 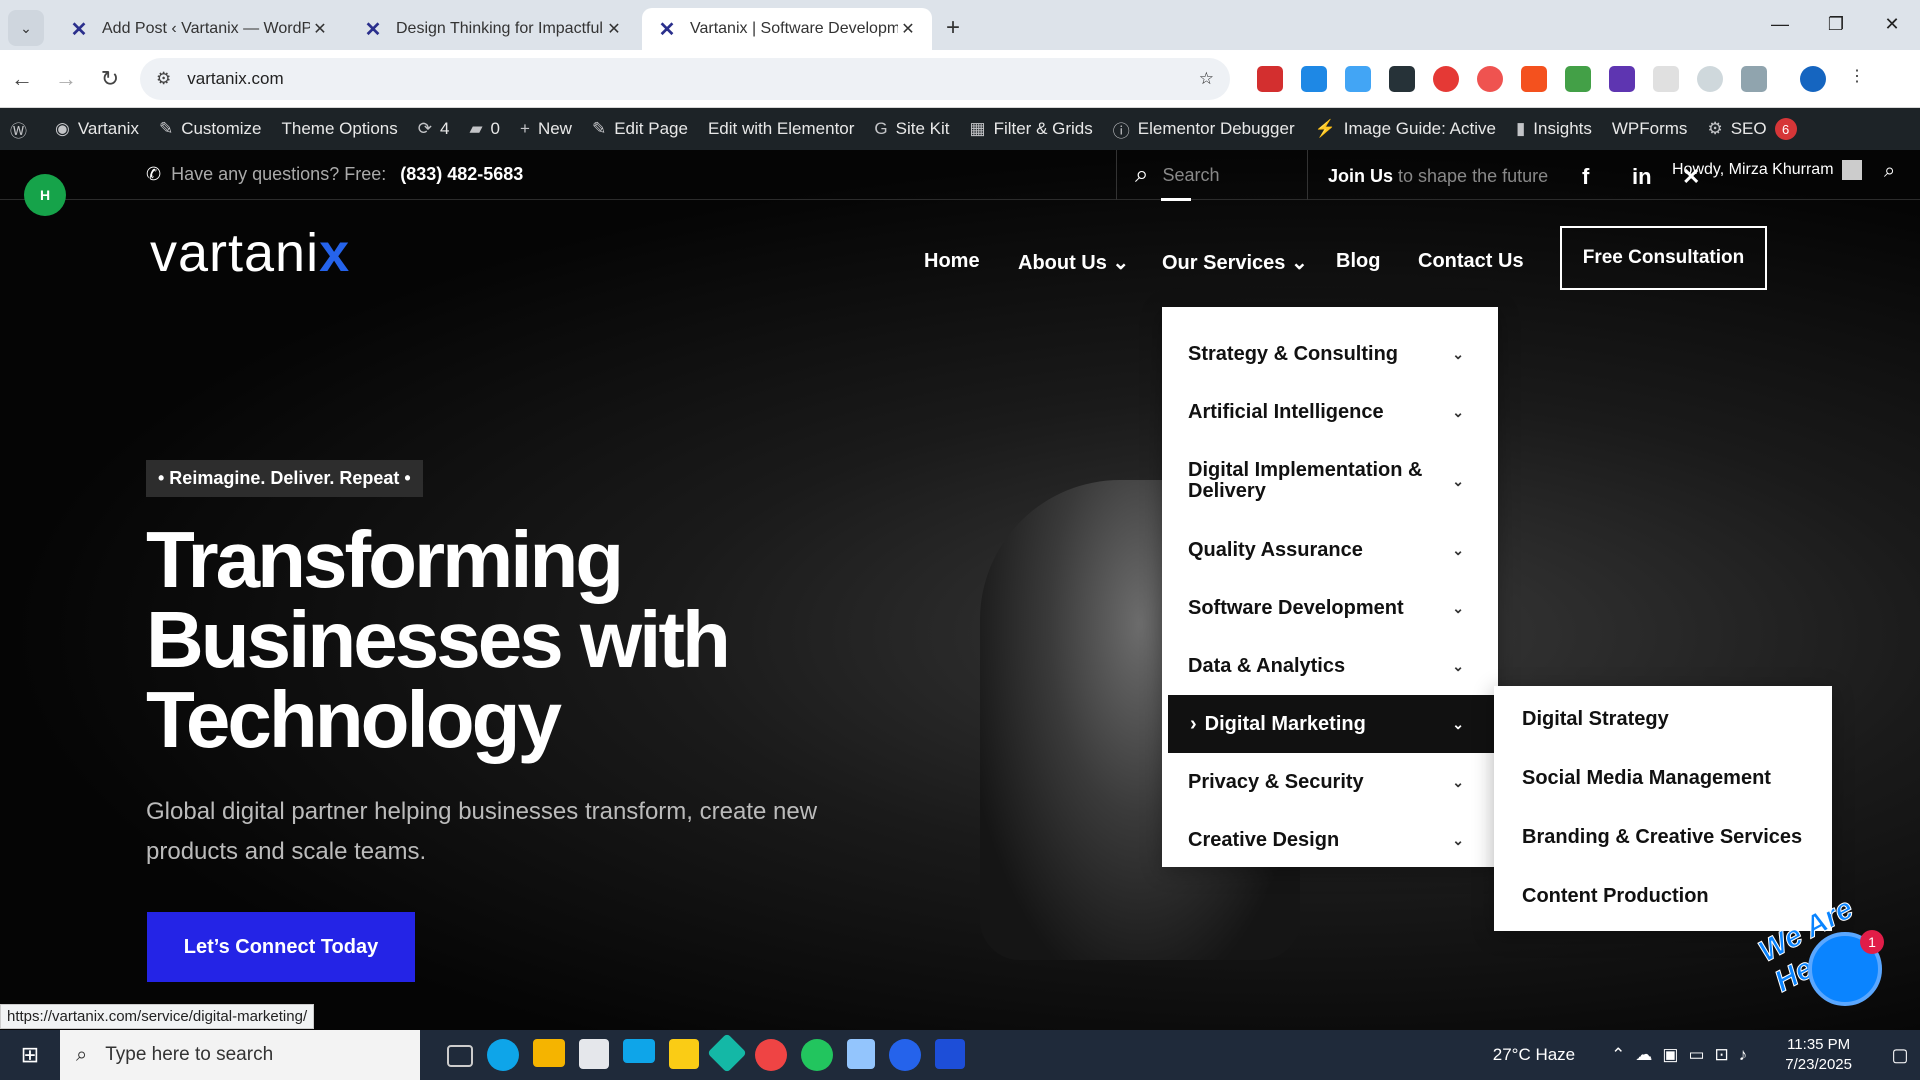 I want to click on task-view-icon, so click(x=460, y=1056).